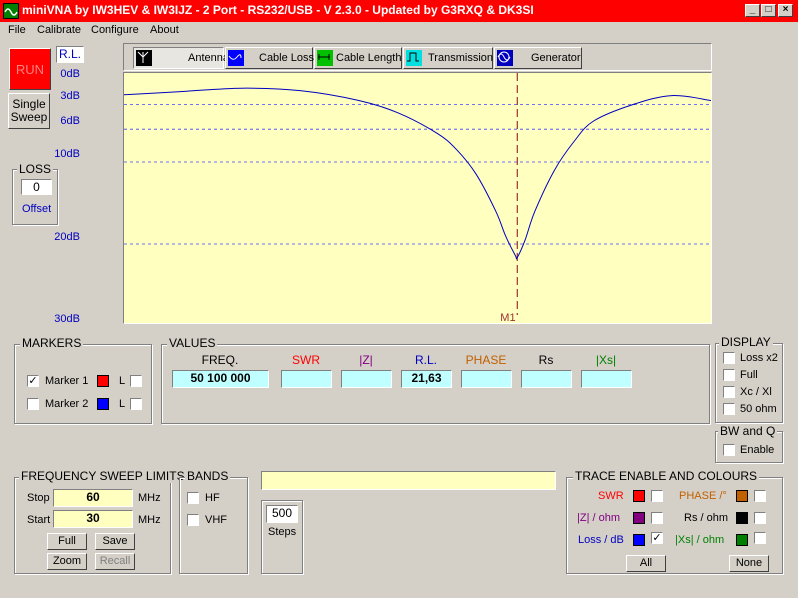 This screenshot has height=598, width=798. Describe the element at coordinates (67, 237) in the screenshot. I see `y-tick-20: 20dB` at that location.